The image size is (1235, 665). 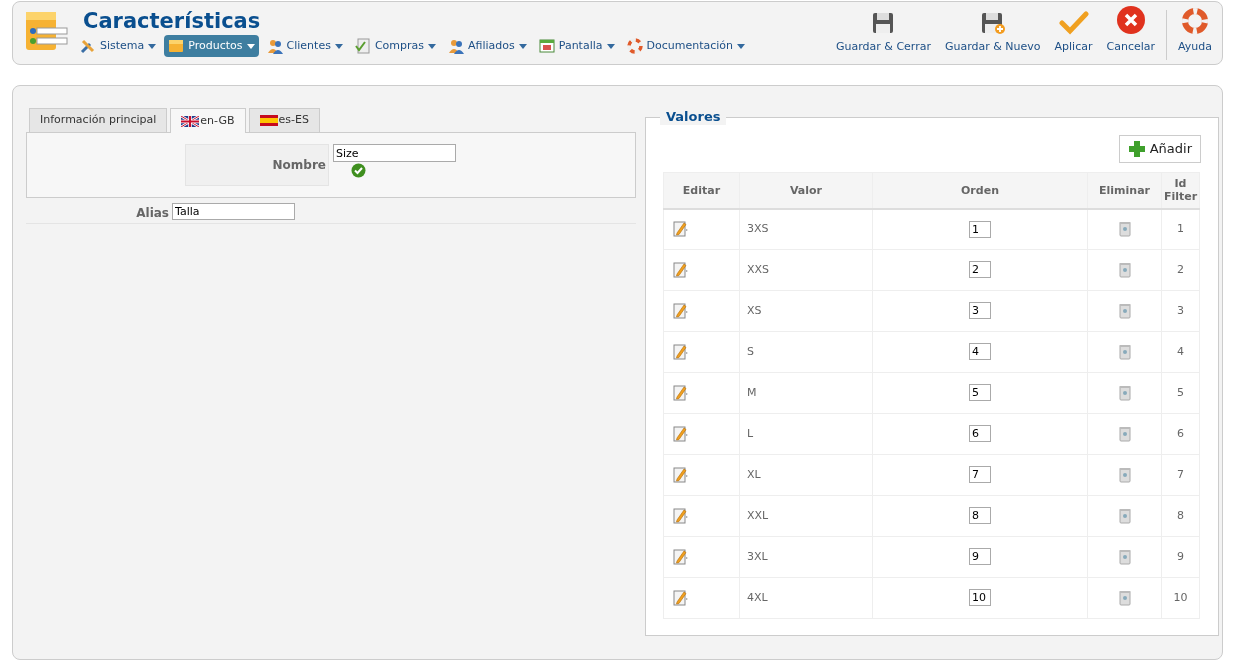 I want to click on column-header: Orden, so click(x=980, y=190).